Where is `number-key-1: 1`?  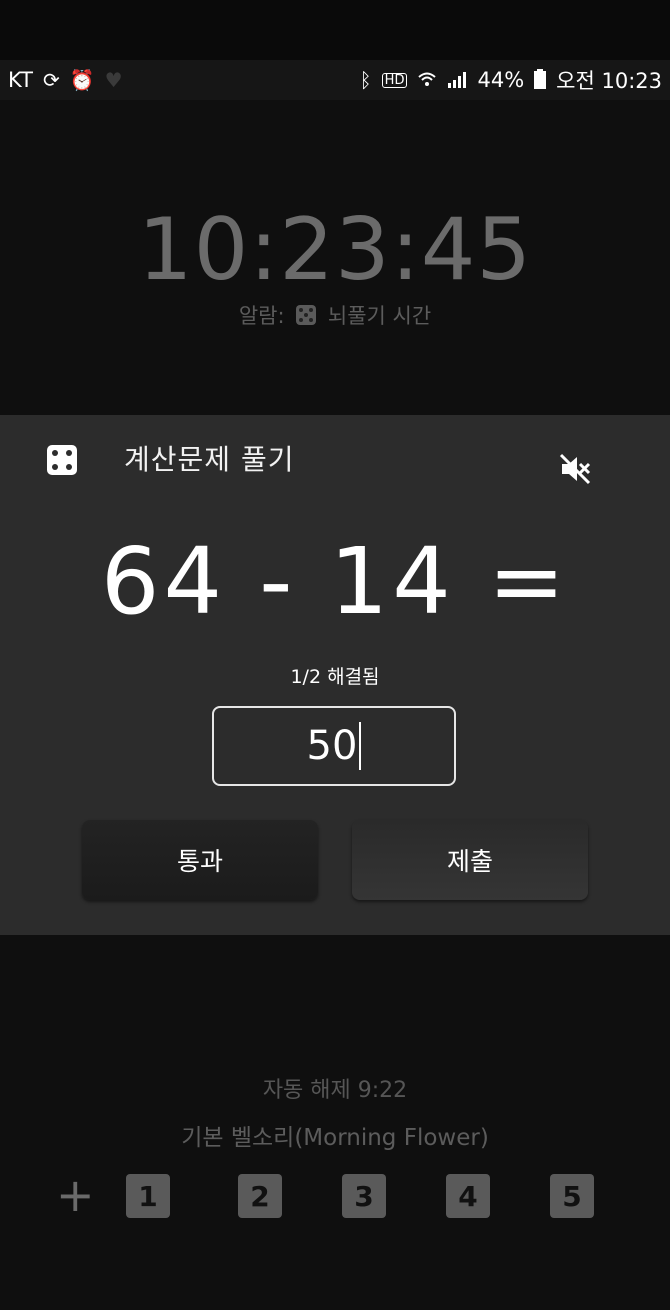 number-key-1: 1 is located at coordinates (148, 1196).